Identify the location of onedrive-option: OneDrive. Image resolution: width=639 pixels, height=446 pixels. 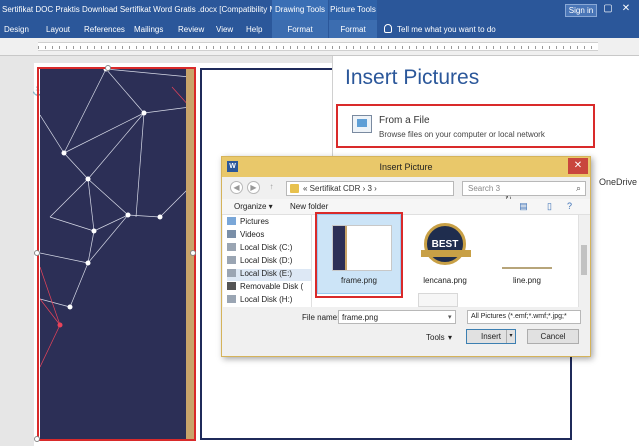
(618, 182).